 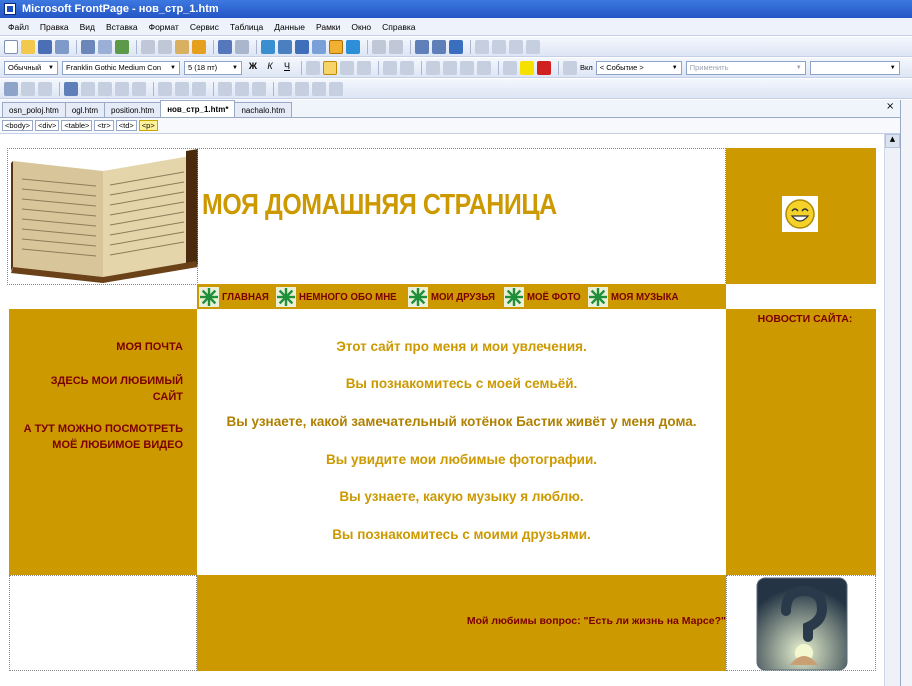 What do you see at coordinates (253, 68) in the screenshot?
I see `bold-button: Ж` at bounding box center [253, 68].